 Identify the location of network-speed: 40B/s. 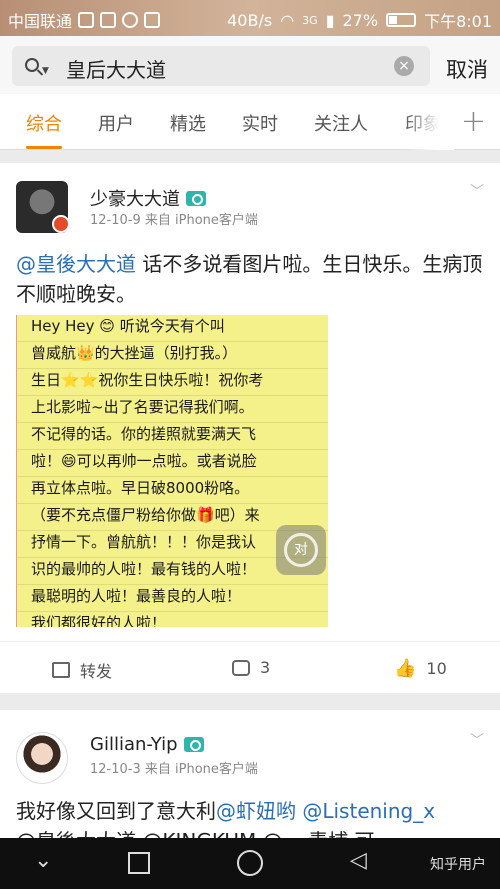
(250, 20).